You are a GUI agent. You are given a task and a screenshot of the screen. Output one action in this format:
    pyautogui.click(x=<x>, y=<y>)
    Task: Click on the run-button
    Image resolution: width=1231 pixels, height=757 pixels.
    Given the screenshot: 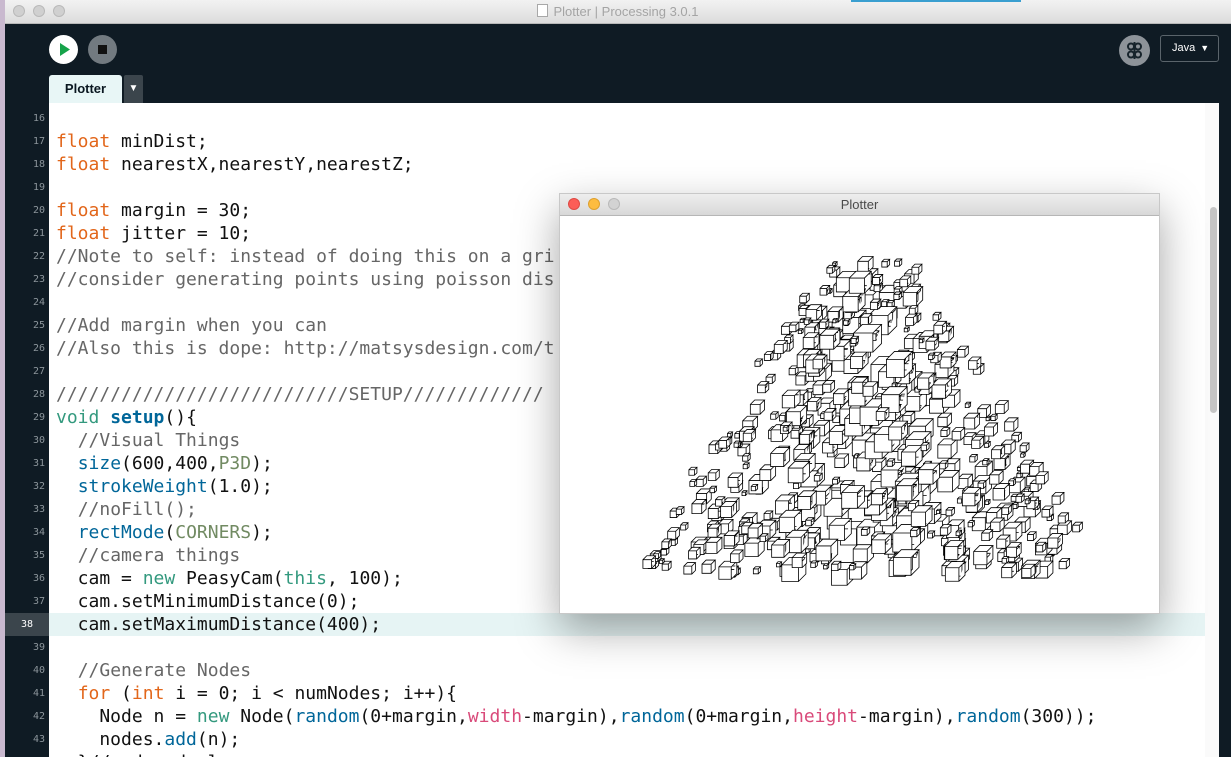 What is the action you would take?
    pyautogui.click(x=63, y=49)
    